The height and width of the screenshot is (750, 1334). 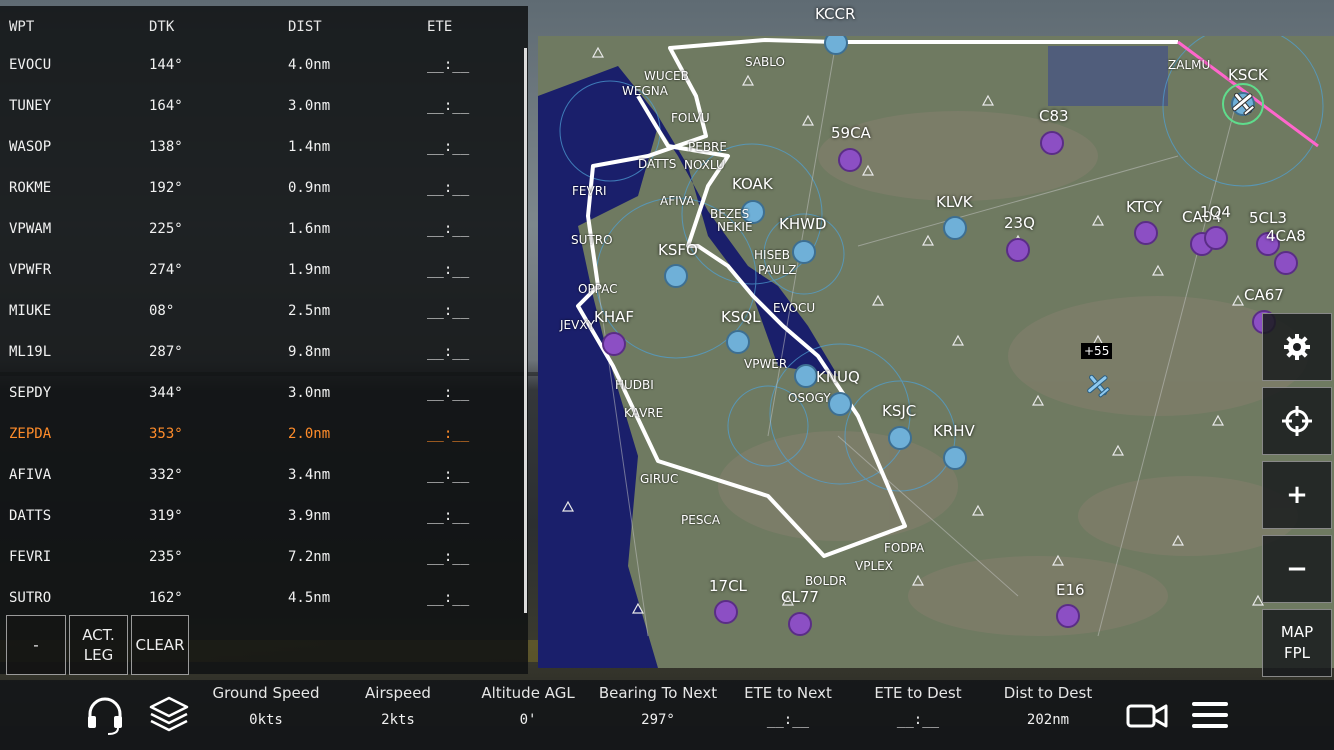 I want to click on row-dist: 1.4nm, so click(x=309, y=147).